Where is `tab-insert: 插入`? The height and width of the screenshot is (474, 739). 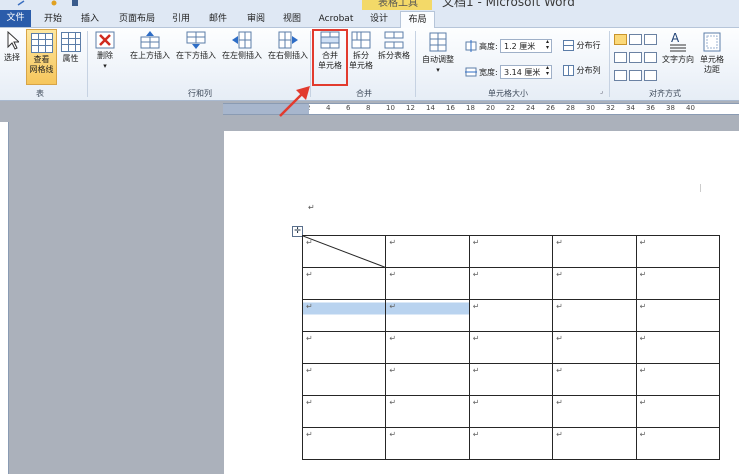 tab-insert: 插入 is located at coordinates (90, 19).